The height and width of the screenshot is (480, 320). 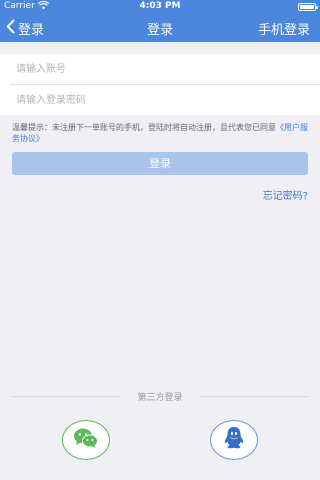 What do you see at coordinates (160, 69) in the screenshot?
I see `account-input` at bounding box center [160, 69].